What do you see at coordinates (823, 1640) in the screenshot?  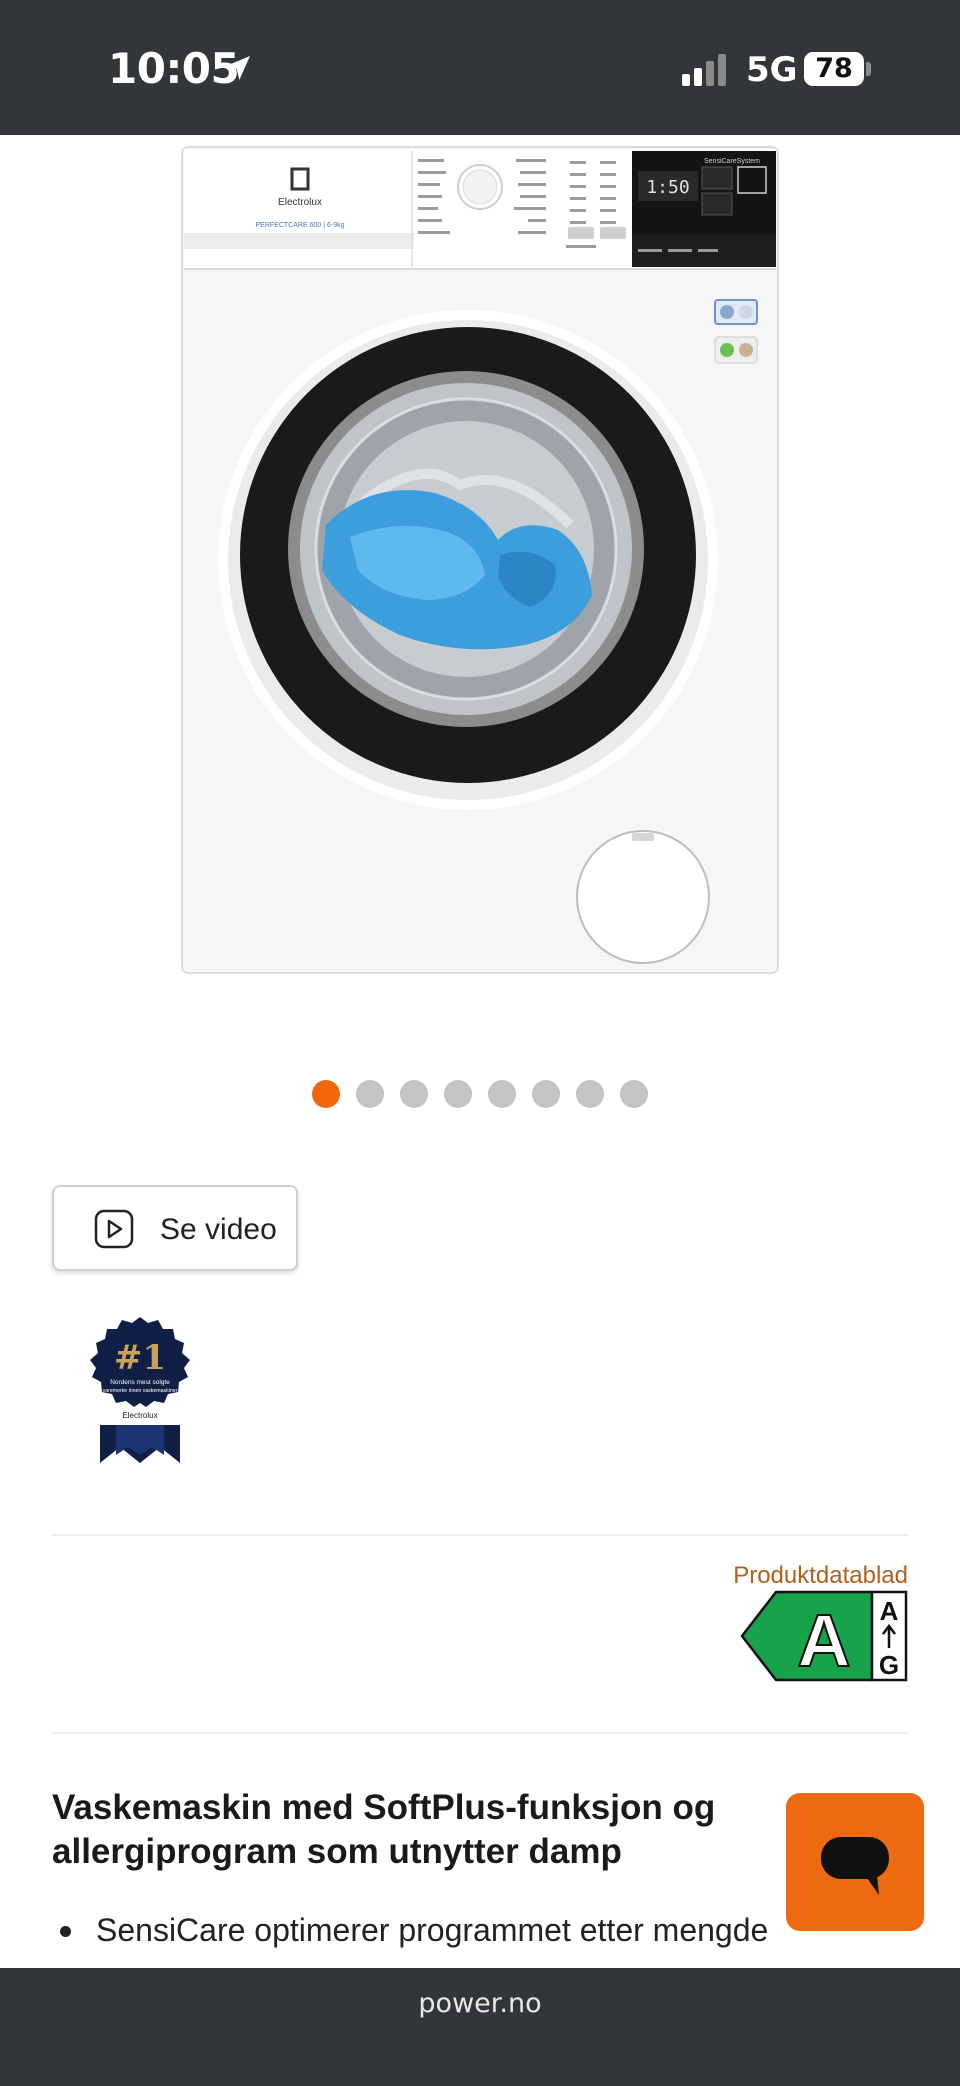 I see `energy-class-value: A` at bounding box center [823, 1640].